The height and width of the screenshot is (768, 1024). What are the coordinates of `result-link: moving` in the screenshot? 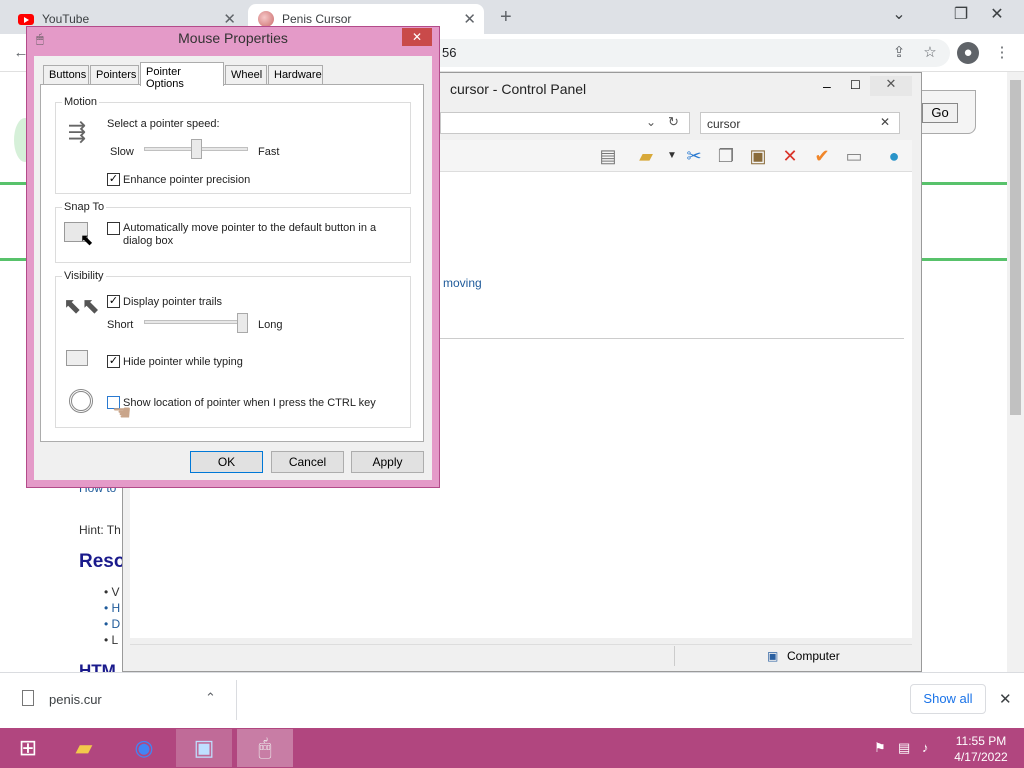 It's located at (462, 283).